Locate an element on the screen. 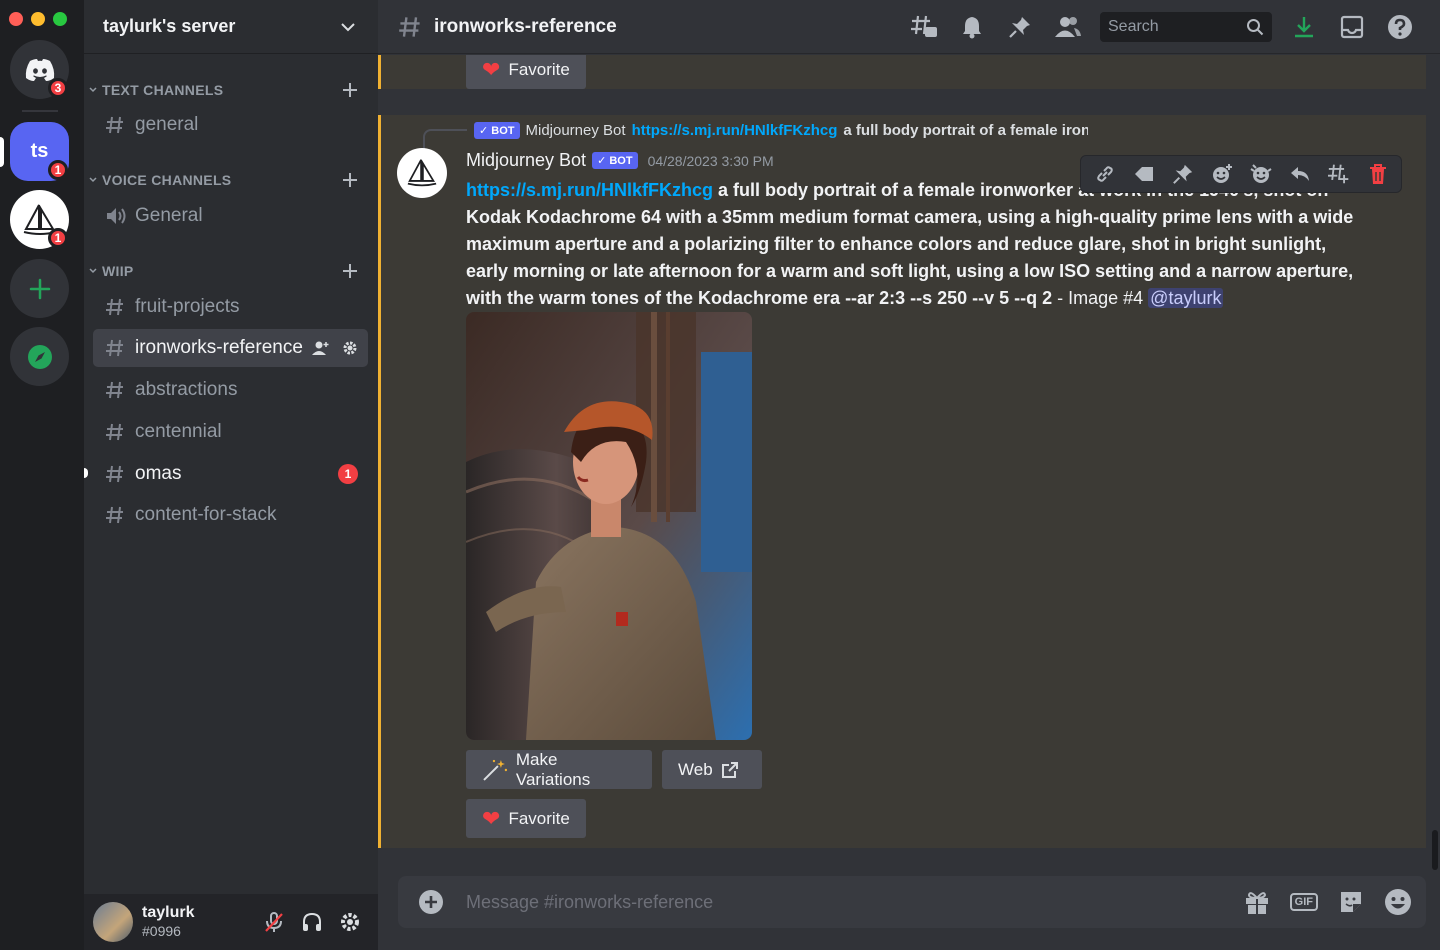 This screenshot has width=1440, height=950. category-label: VOICE CHANNELS is located at coordinates (167, 180).